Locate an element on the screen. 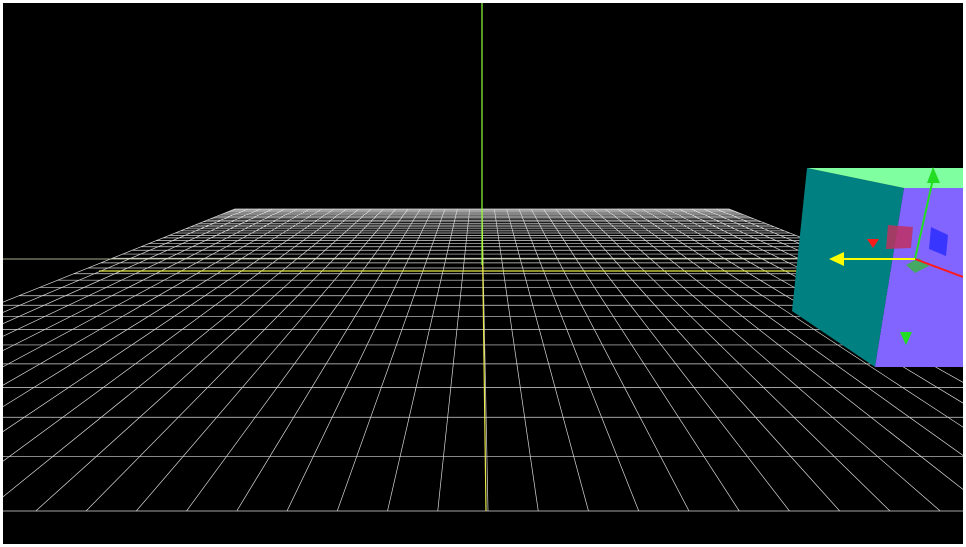 The height and width of the screenshot is (547, 966). gizmo-xy-plane-handle is located at coordinates (899, 237).